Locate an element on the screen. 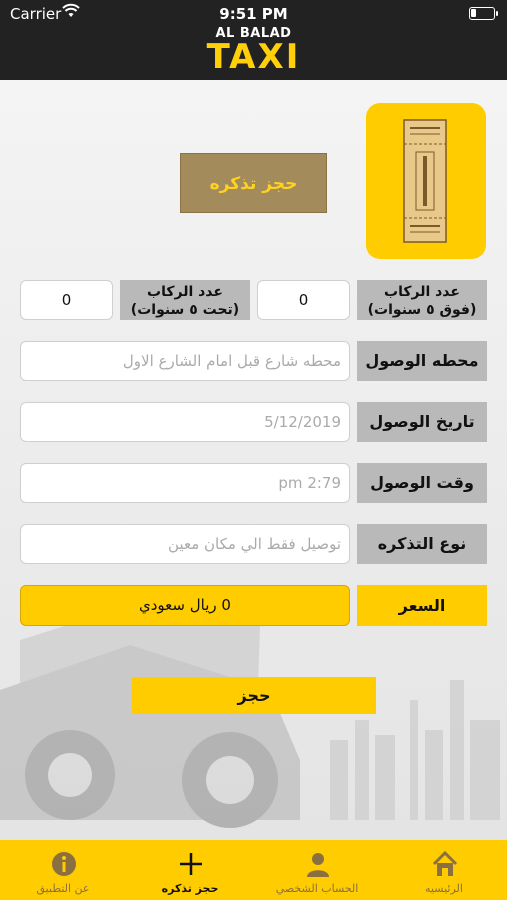 This screenshot has width=507, height=900. tab-home: الرئيسيه is located at coordinates (444, 870).